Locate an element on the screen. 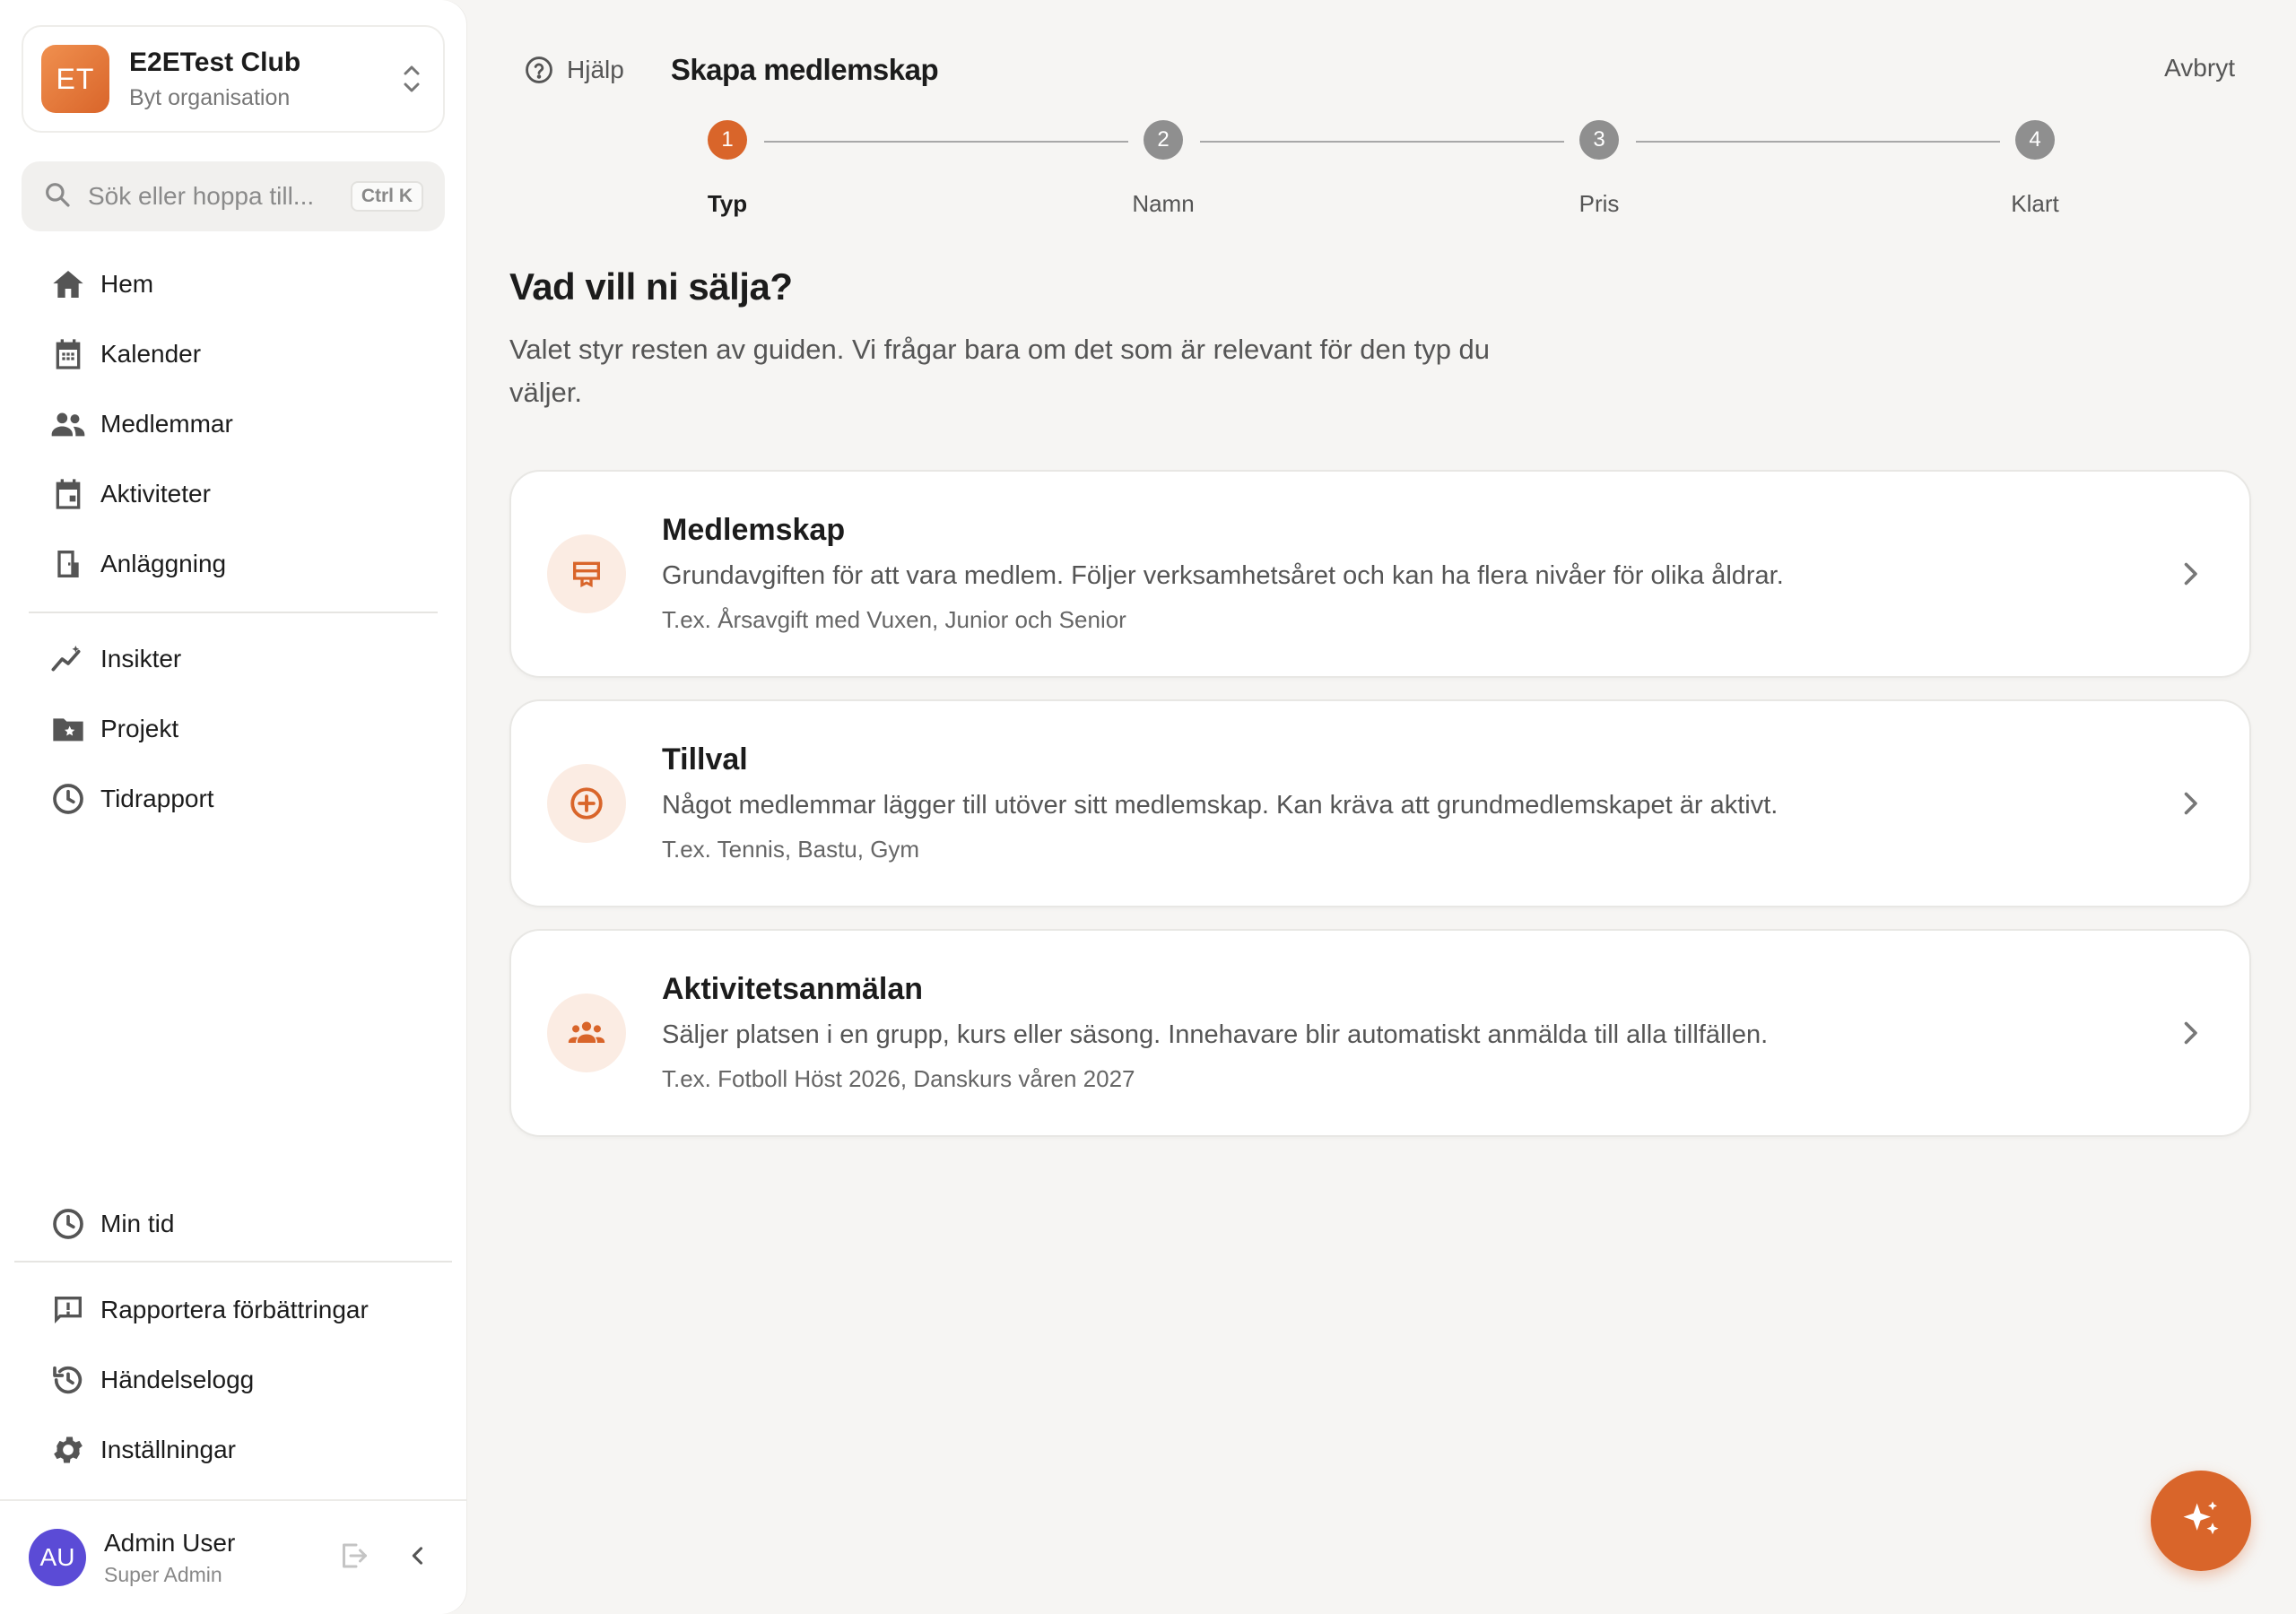 The width and height of the screenshot is (2296, 1614). step-3-label: Pris is located at coordinates (1599, 203).